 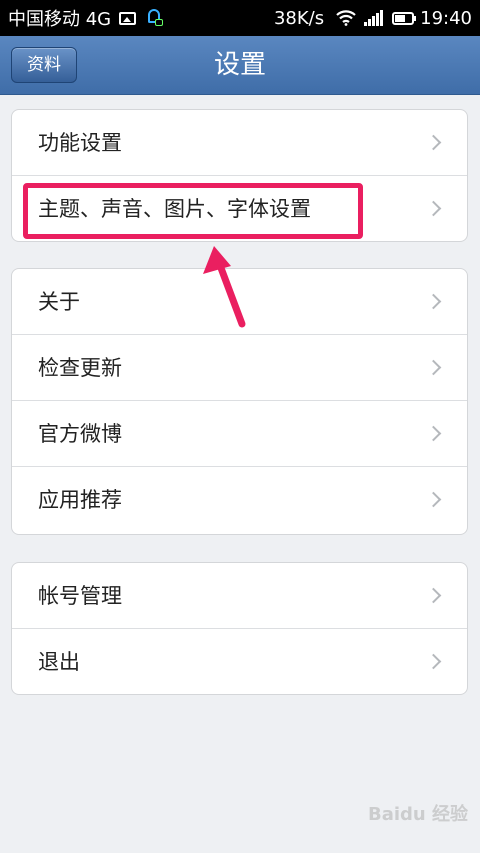 What do you see at coordinates (155, 18) in the screenshot?
I see `headset-icon` at bounding box center [155, 18].